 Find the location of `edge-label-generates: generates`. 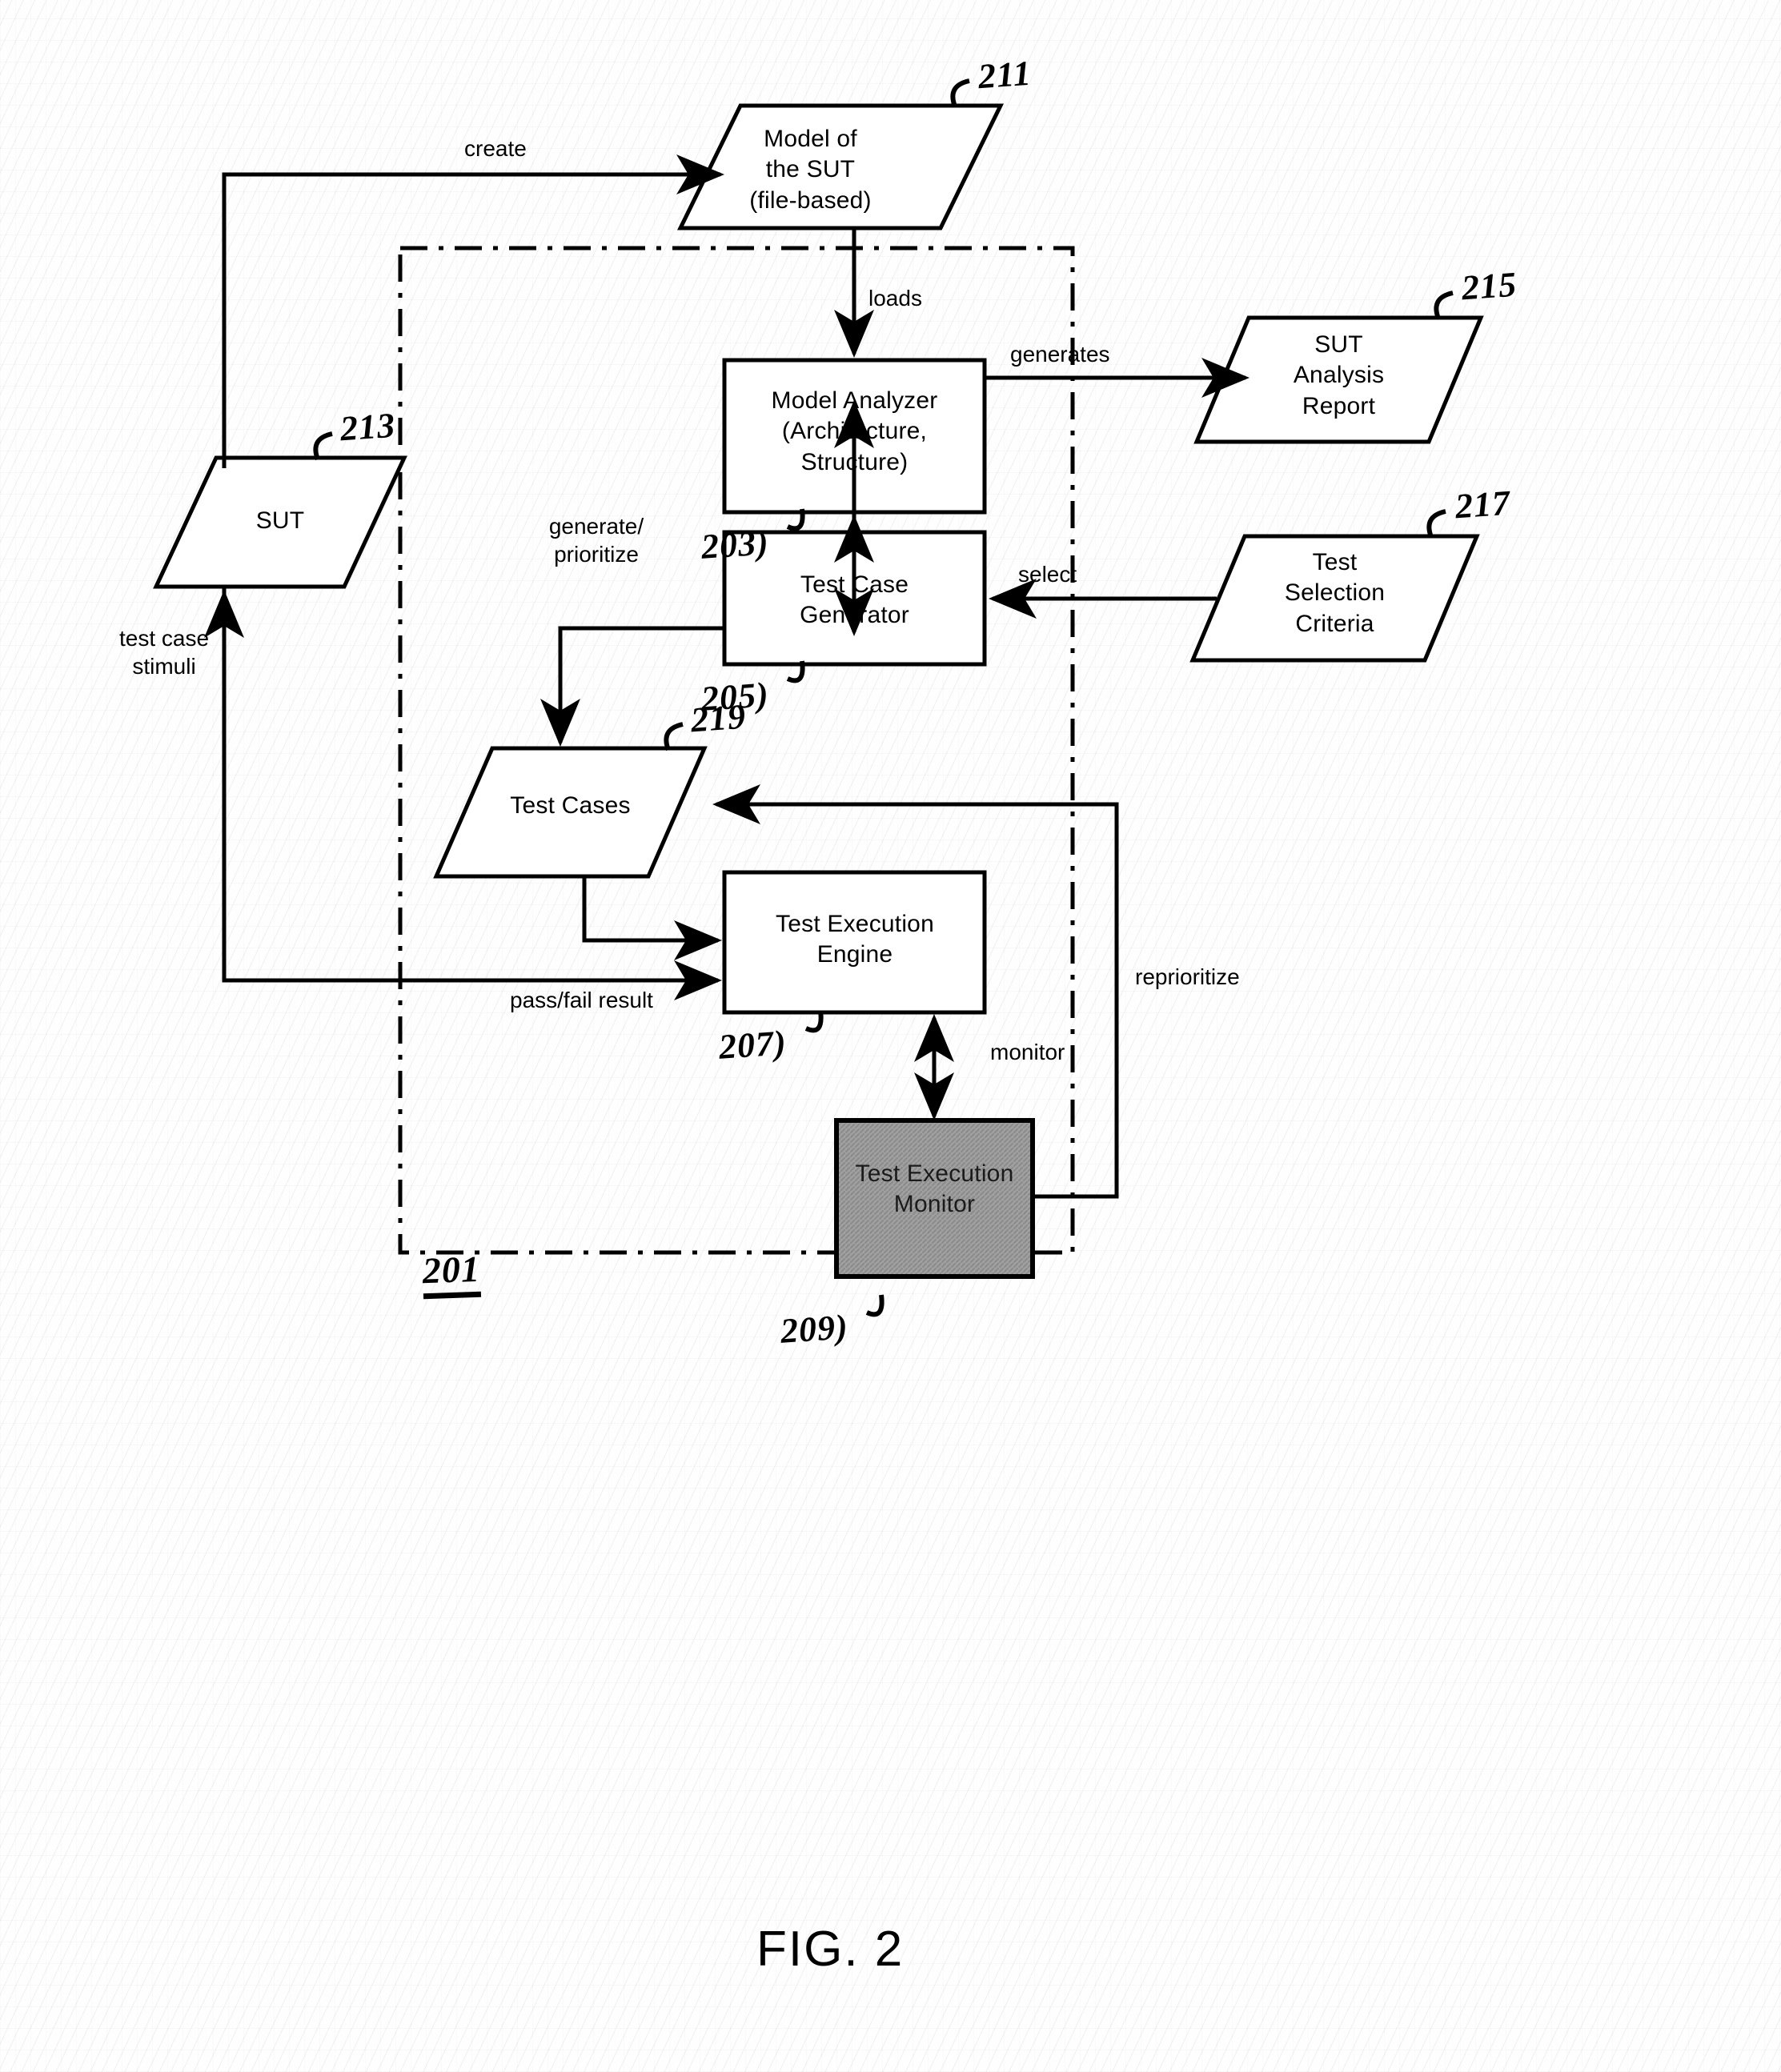

edge-label-generates: generates is located at coordinates (1060, 354).